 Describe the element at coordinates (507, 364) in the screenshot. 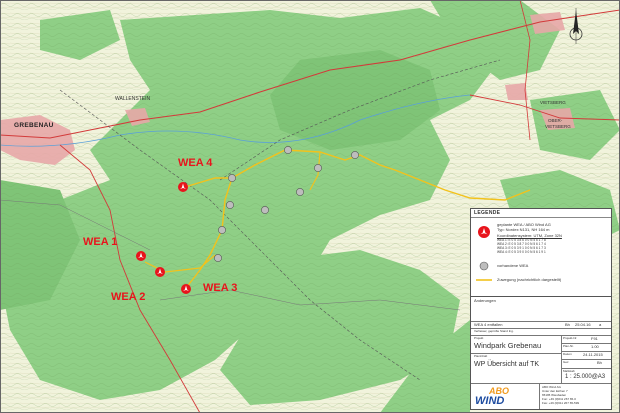

I see `tb-plan-title: WP Übersicht auf TK` at that location.